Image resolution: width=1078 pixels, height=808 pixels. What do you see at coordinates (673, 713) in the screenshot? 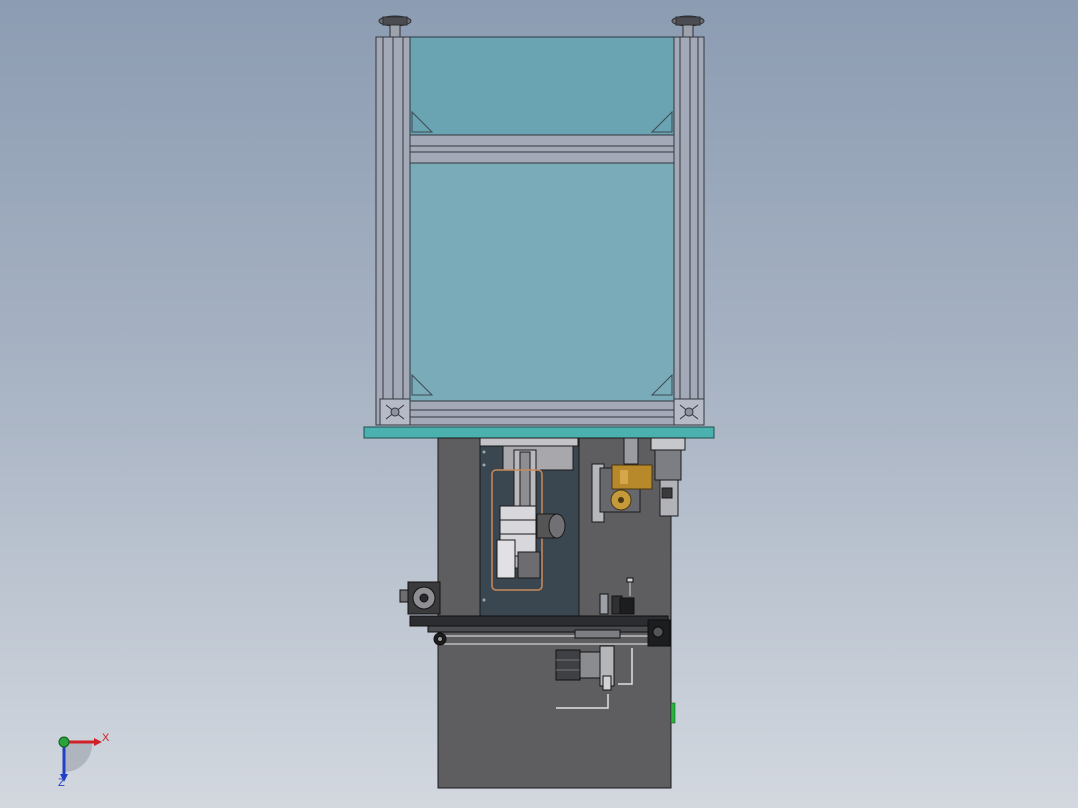
I see `green-indicator` at bounding box center [673, 713].